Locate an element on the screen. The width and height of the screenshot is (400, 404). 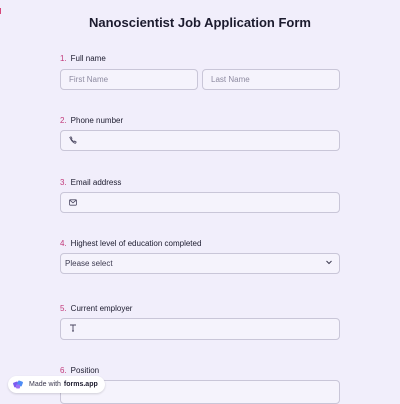
education-select-value: Please select is located at coordinates (89, 263).